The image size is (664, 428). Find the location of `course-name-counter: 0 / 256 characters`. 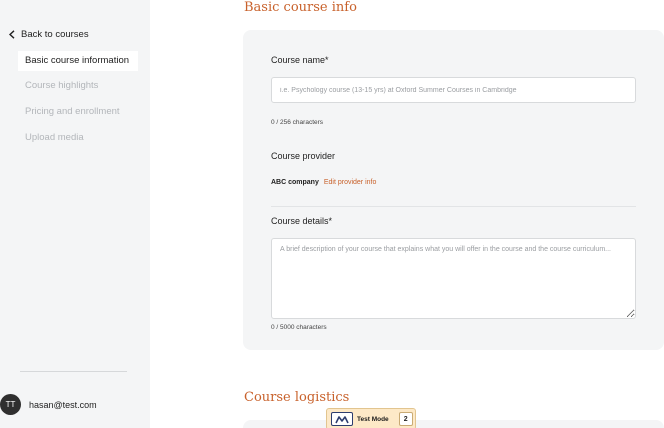

course-name-counter: 0 / 256 characters is located at coordinates (297, 122).